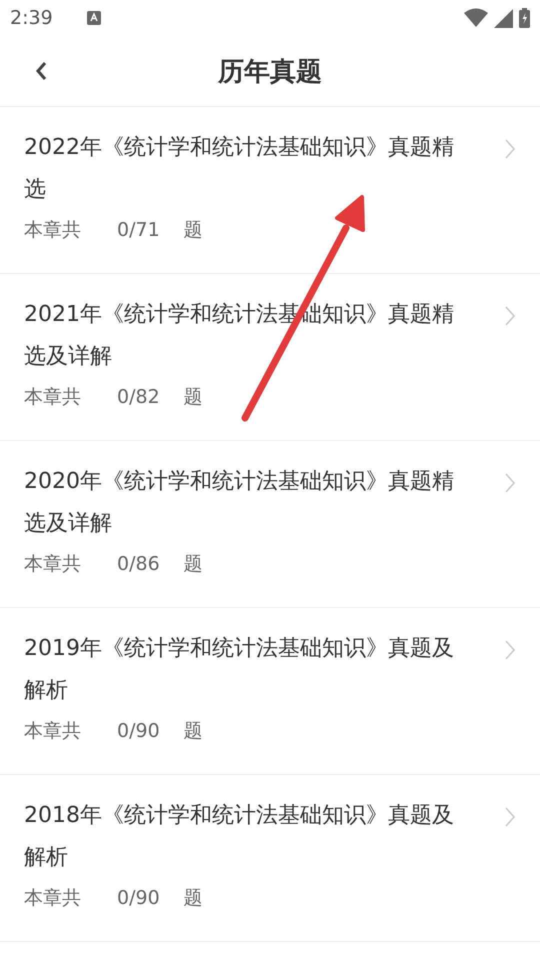 The image size is (540, 960). I want to click on progress-count: 0/86, so click(138, 564).